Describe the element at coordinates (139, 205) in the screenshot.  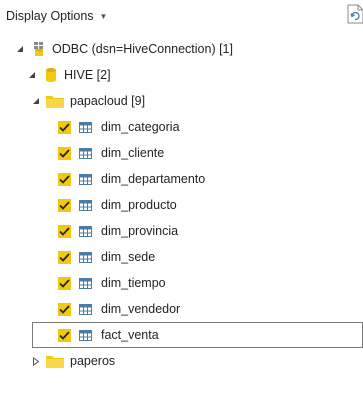
I see `table-label: dim_producto` at that location.